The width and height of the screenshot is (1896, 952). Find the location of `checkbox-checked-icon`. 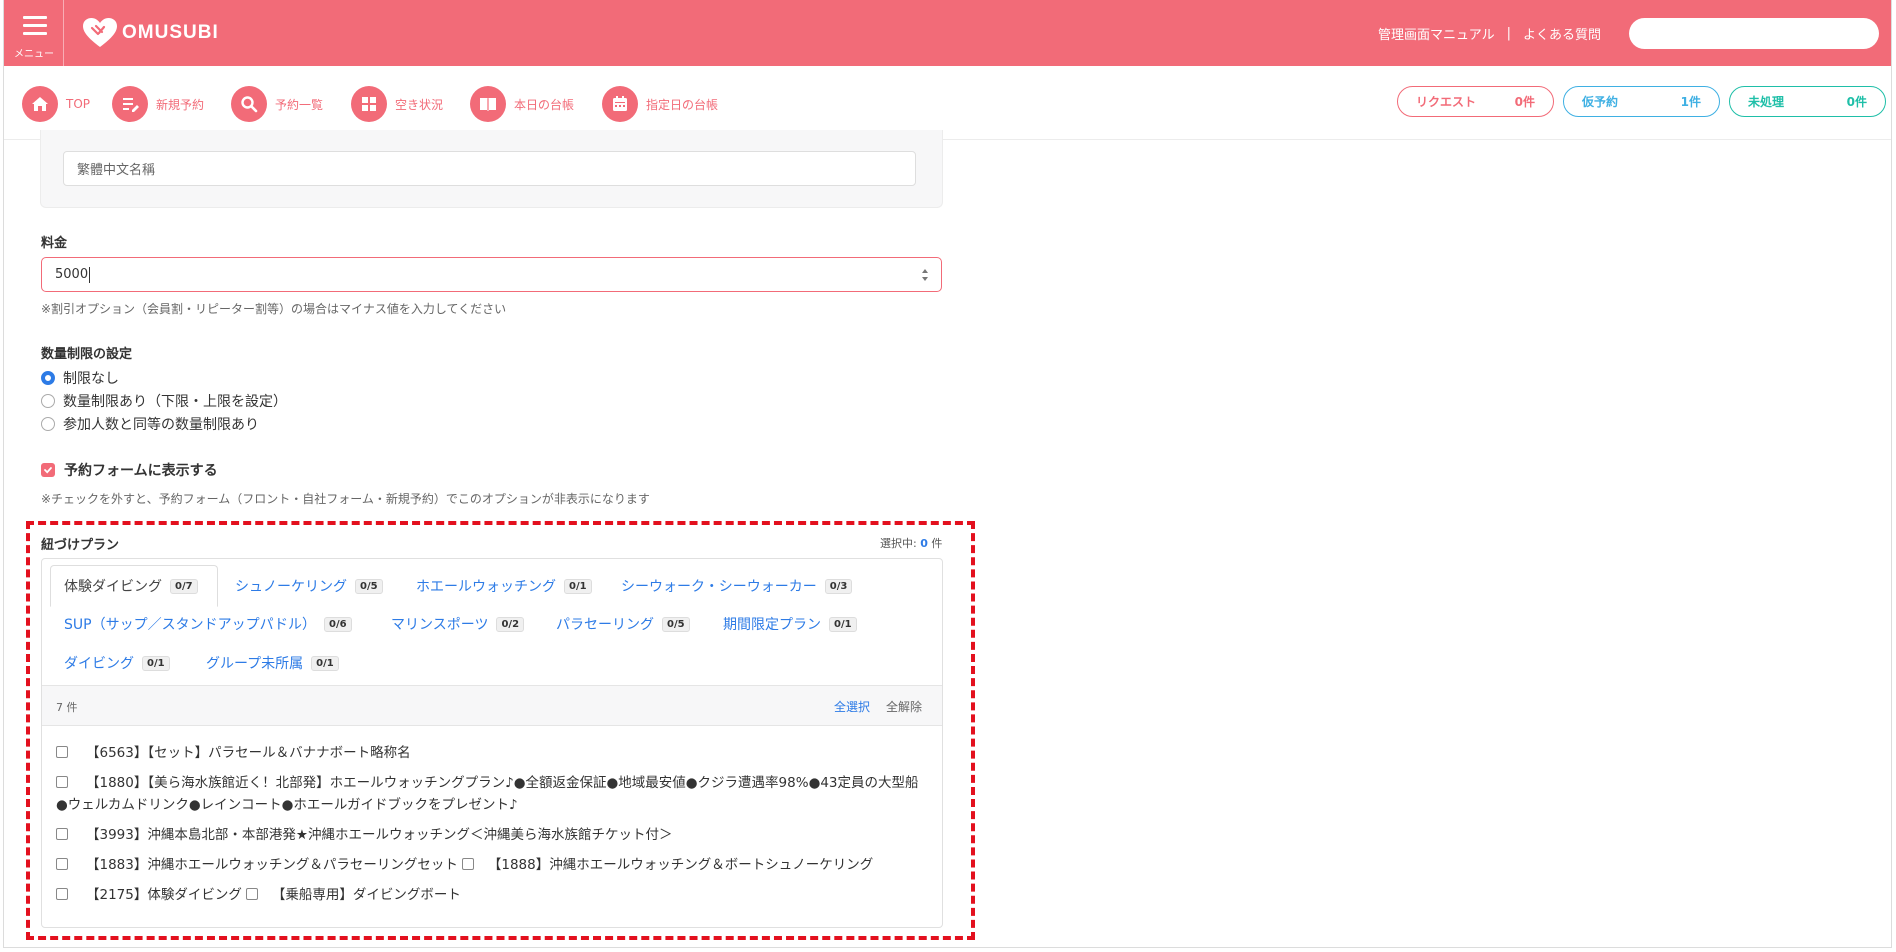

checkbox-checked-icon is located at coordinates (48, 470).